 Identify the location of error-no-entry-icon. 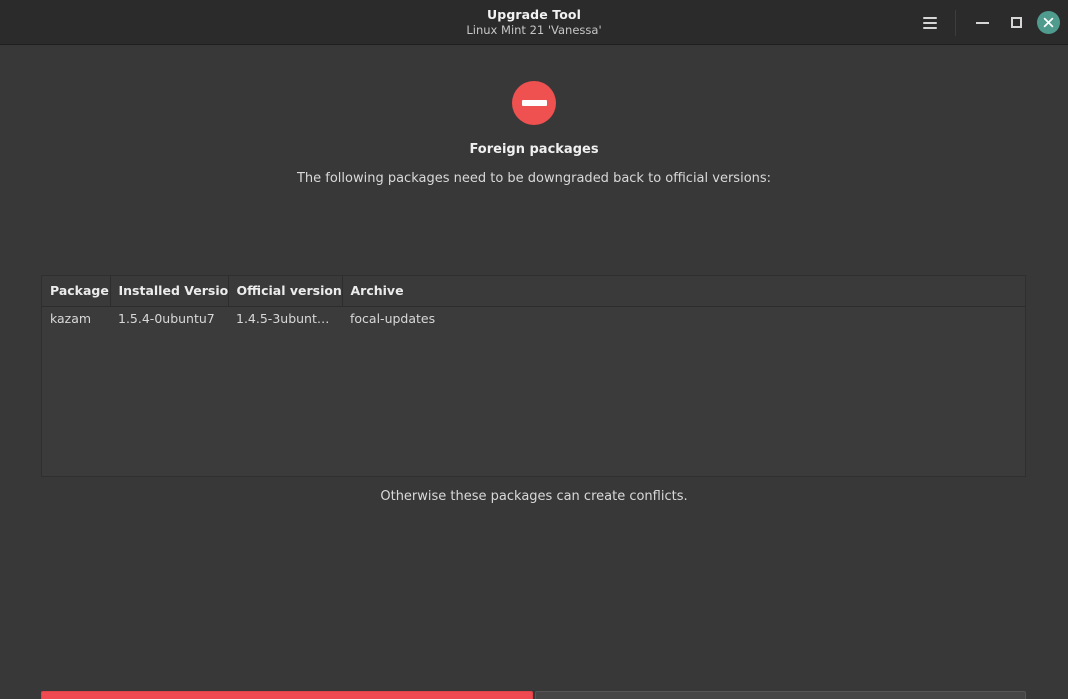
(534, 103).